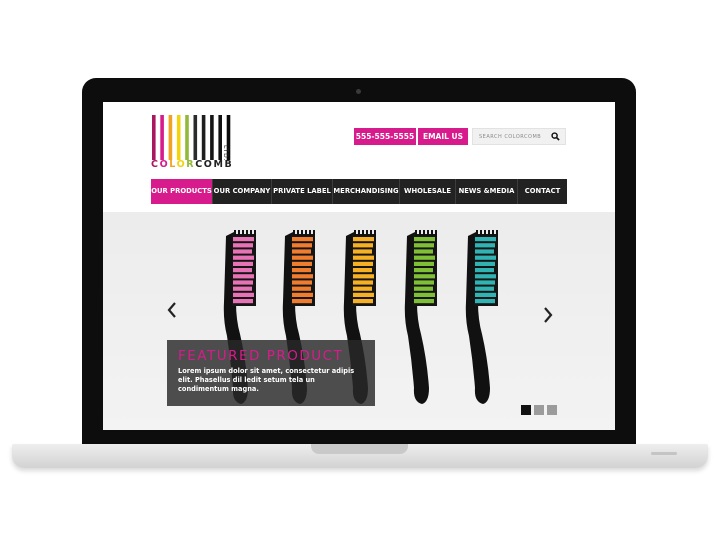 The width and height of the screenshot is (720, 540). What do you see at coordinates (191, 164) in the screenshot?
I see `logo-letter: R` at bounding box center [191, 164].